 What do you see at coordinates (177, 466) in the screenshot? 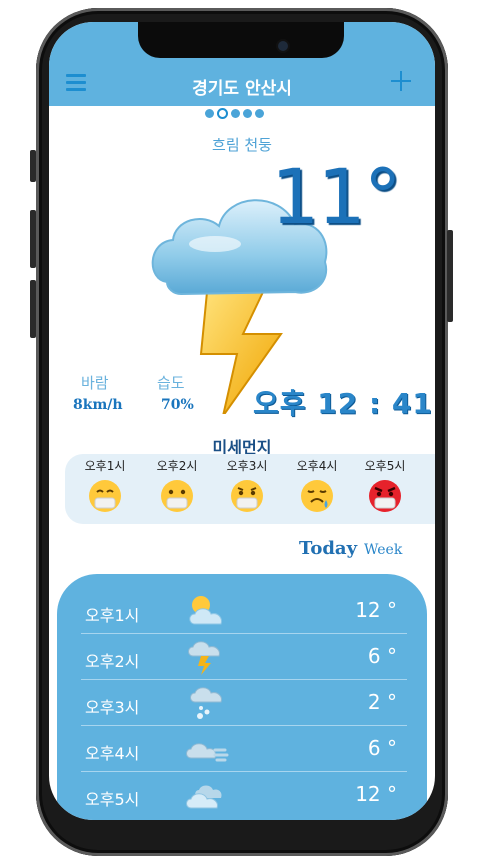
I see `dust-time: 오후2시` at bounding box center [177, 466].